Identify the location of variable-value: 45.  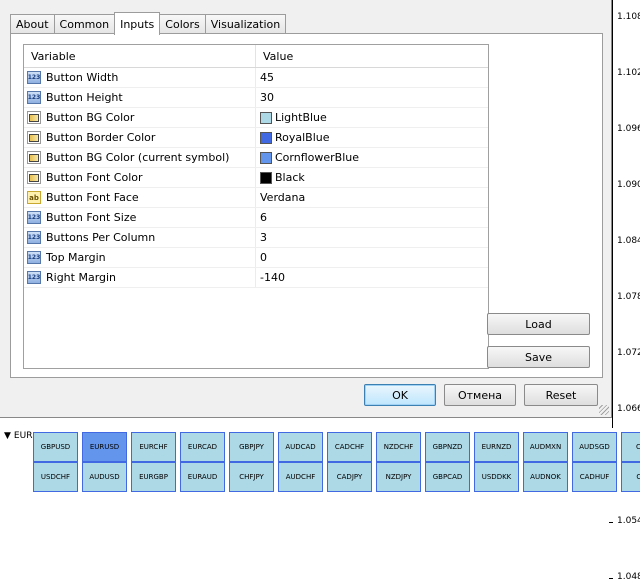
(267, 77).